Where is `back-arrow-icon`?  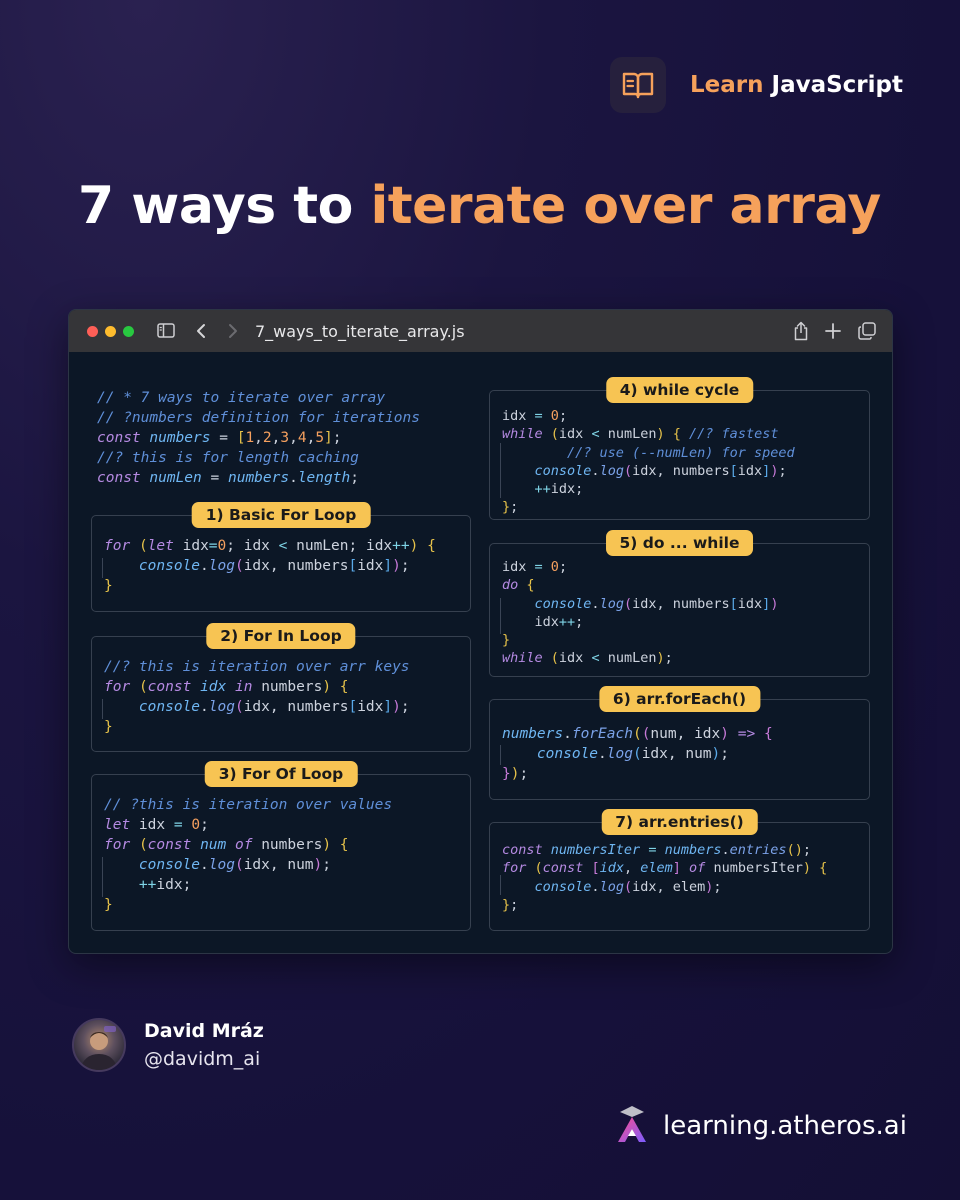
back-arrow-icon is located at coordinates (201, 333).